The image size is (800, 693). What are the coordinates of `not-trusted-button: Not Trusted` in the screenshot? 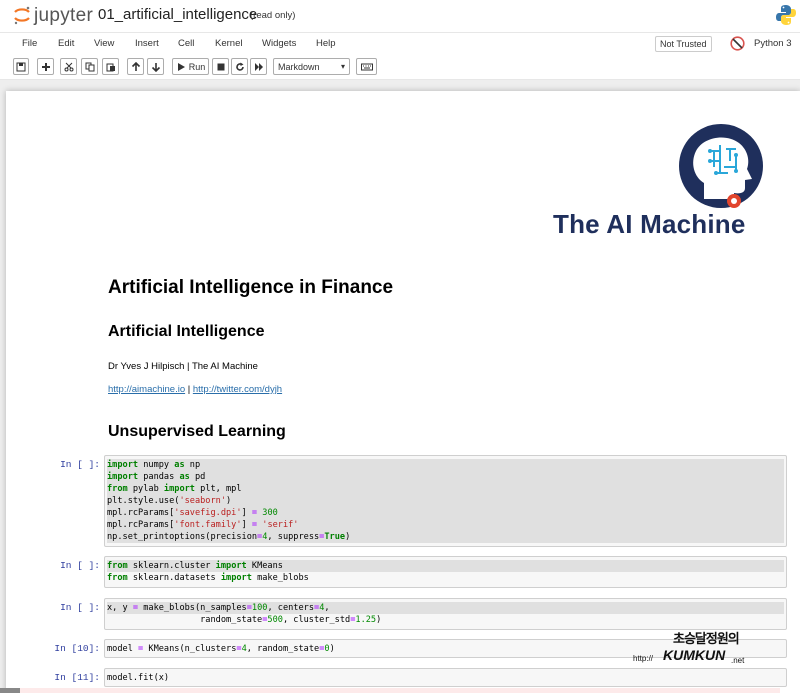 It's located at (683, 44).